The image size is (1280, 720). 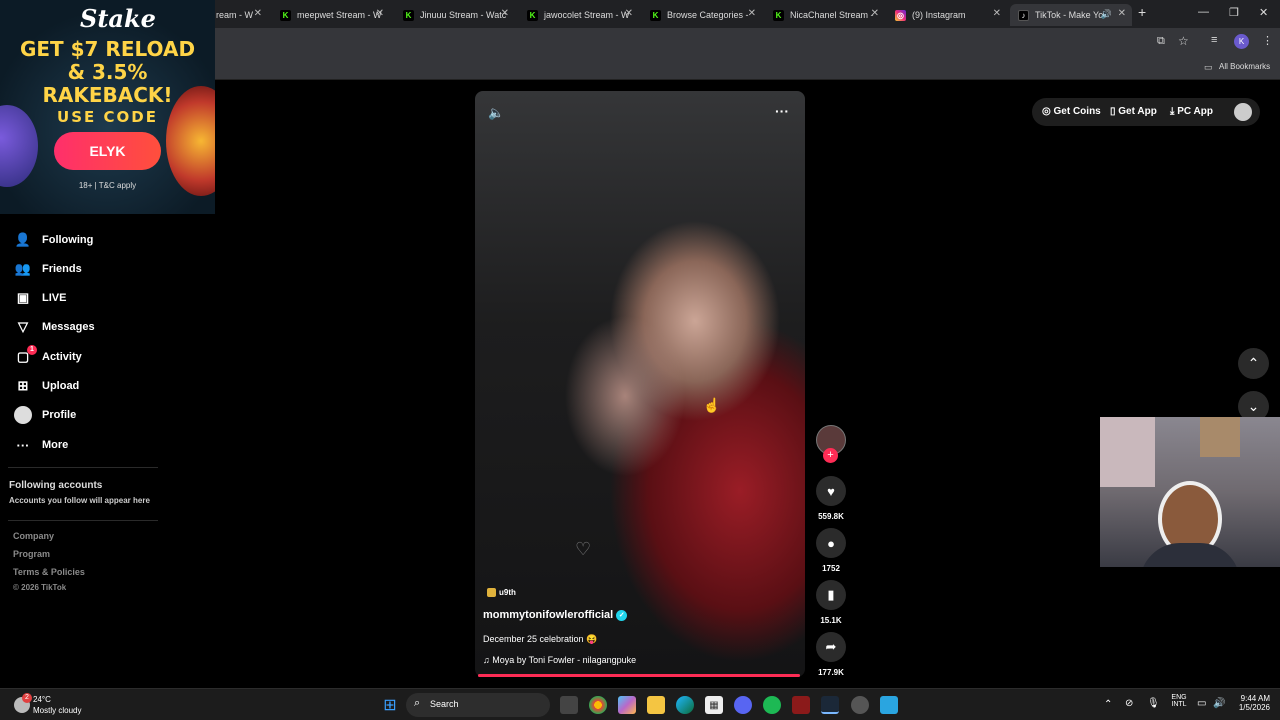 I want to click on activity-icon: ▢ 1, so click(x=25, y=355).